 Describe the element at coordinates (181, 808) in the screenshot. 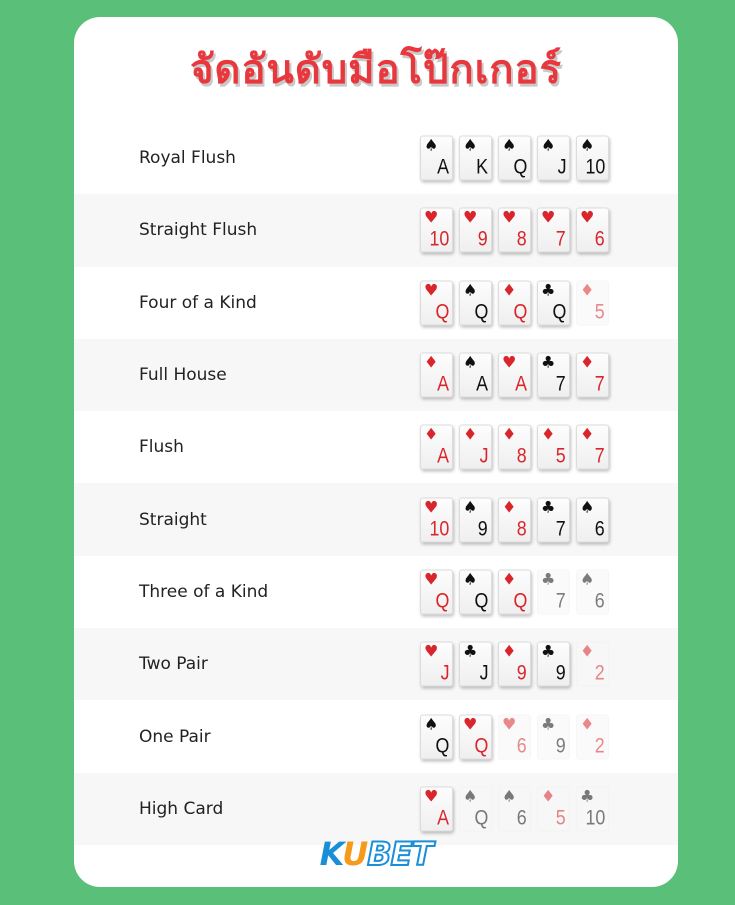

I see `hand-name: High Card` at that location.